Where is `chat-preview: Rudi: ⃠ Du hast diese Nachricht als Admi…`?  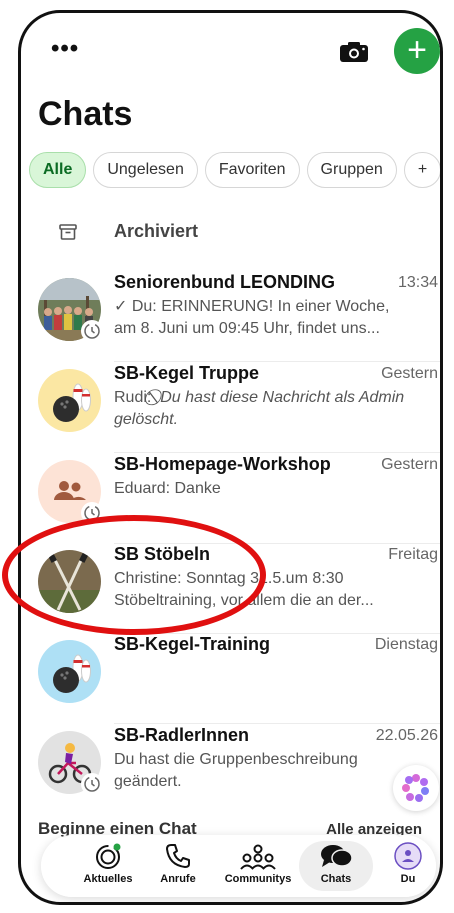
chat-preview: Rudi: ⃠ Du hast diese Nachricht als Admi… is located at coordinates (264, 409).